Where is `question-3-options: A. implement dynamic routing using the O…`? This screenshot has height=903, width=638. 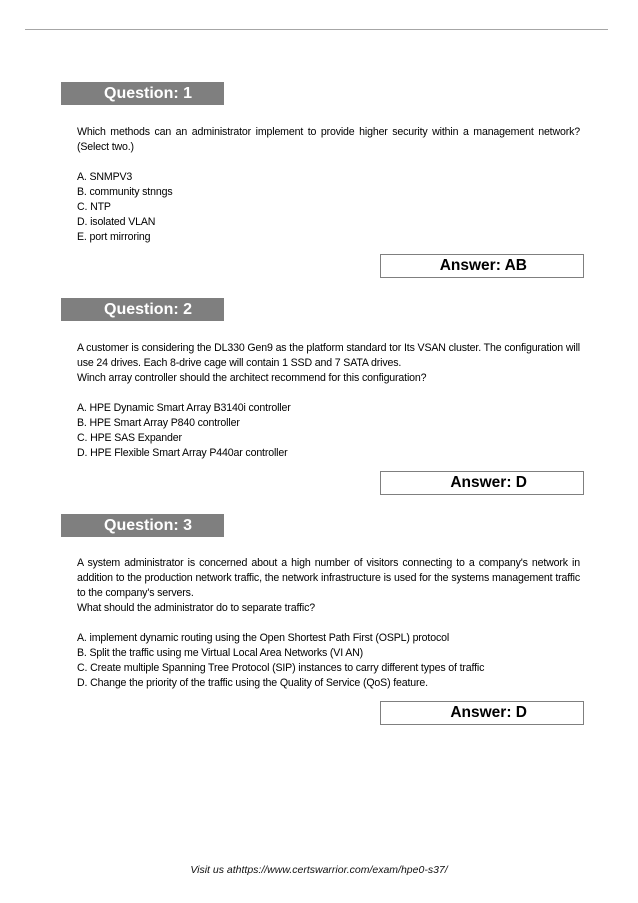 question-3-options: A. implement dynamic routing using the O… is located at coordinates (328, 661).